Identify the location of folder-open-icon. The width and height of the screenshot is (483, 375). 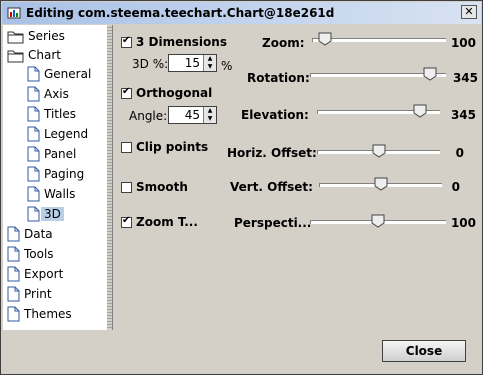
(15, 56).